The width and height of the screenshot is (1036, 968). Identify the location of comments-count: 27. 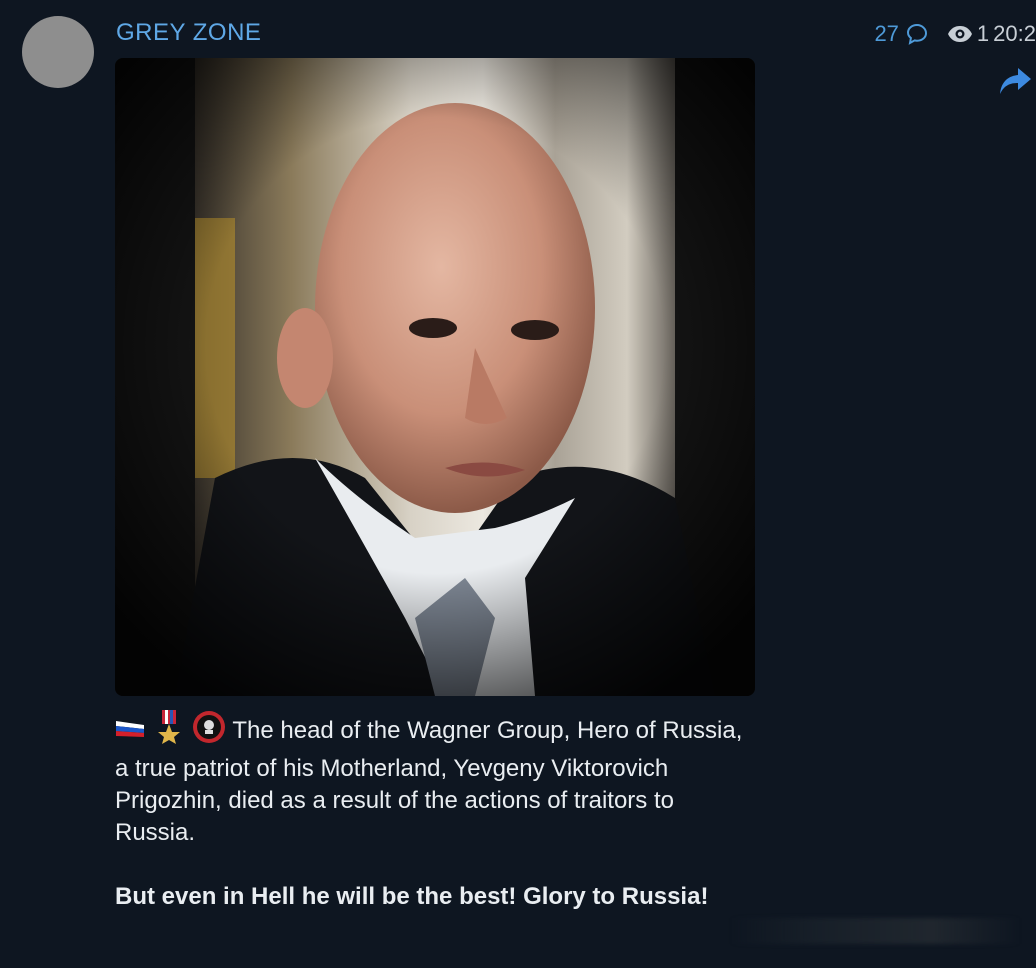
(886, 34).